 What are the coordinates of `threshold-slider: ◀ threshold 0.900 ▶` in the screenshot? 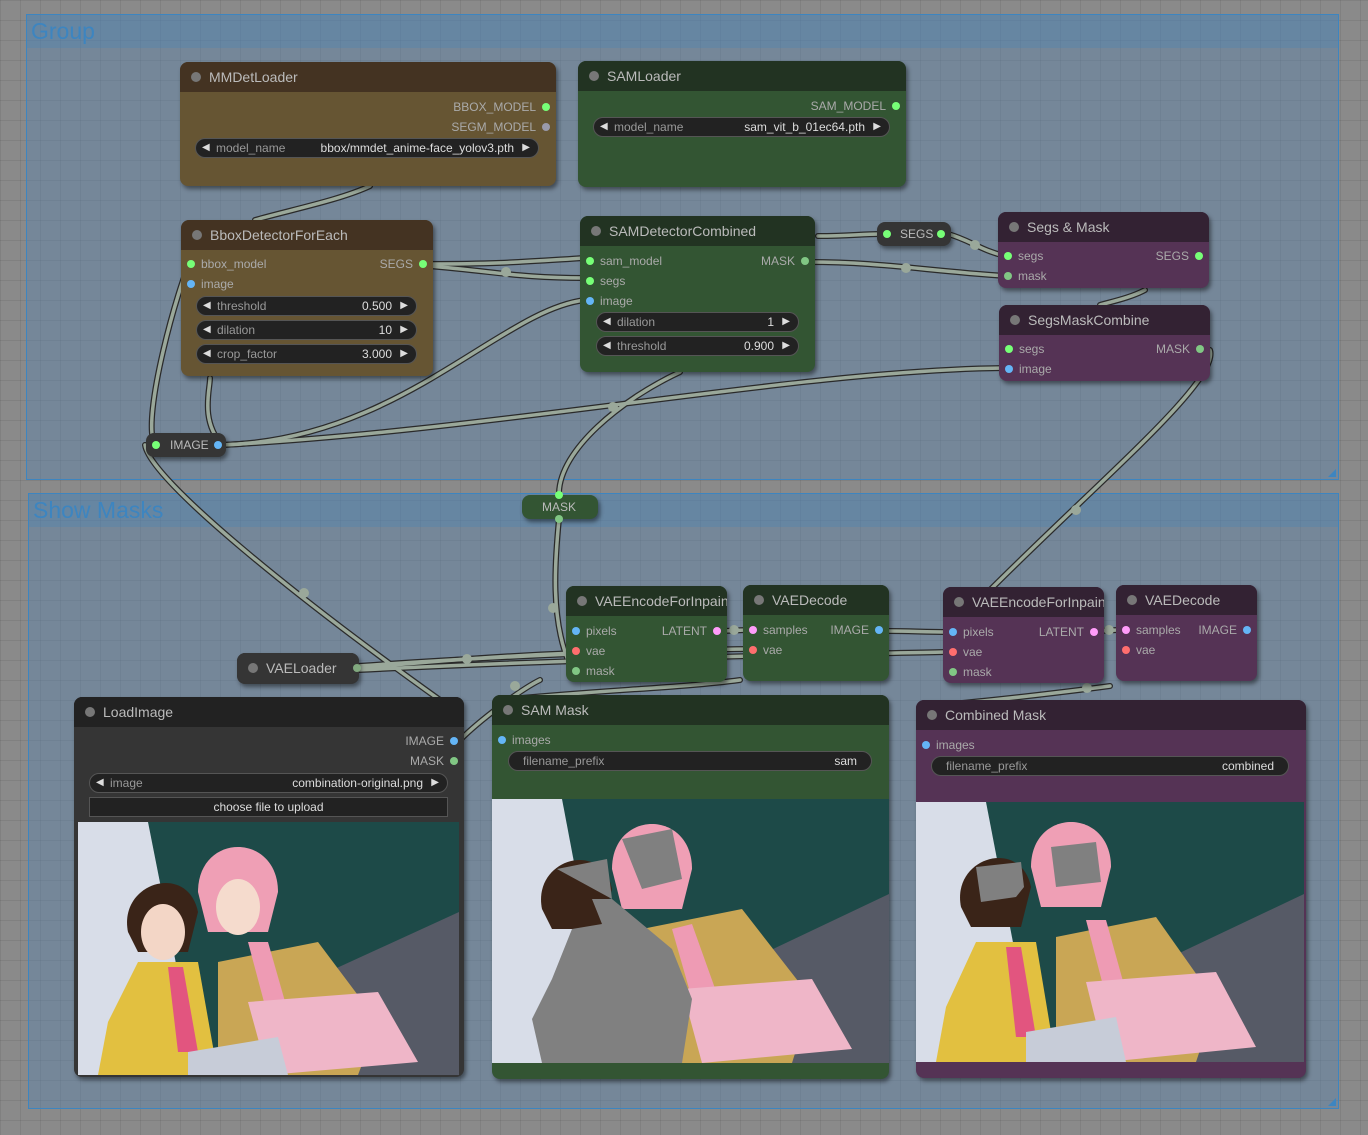 It's located at (697, 346).